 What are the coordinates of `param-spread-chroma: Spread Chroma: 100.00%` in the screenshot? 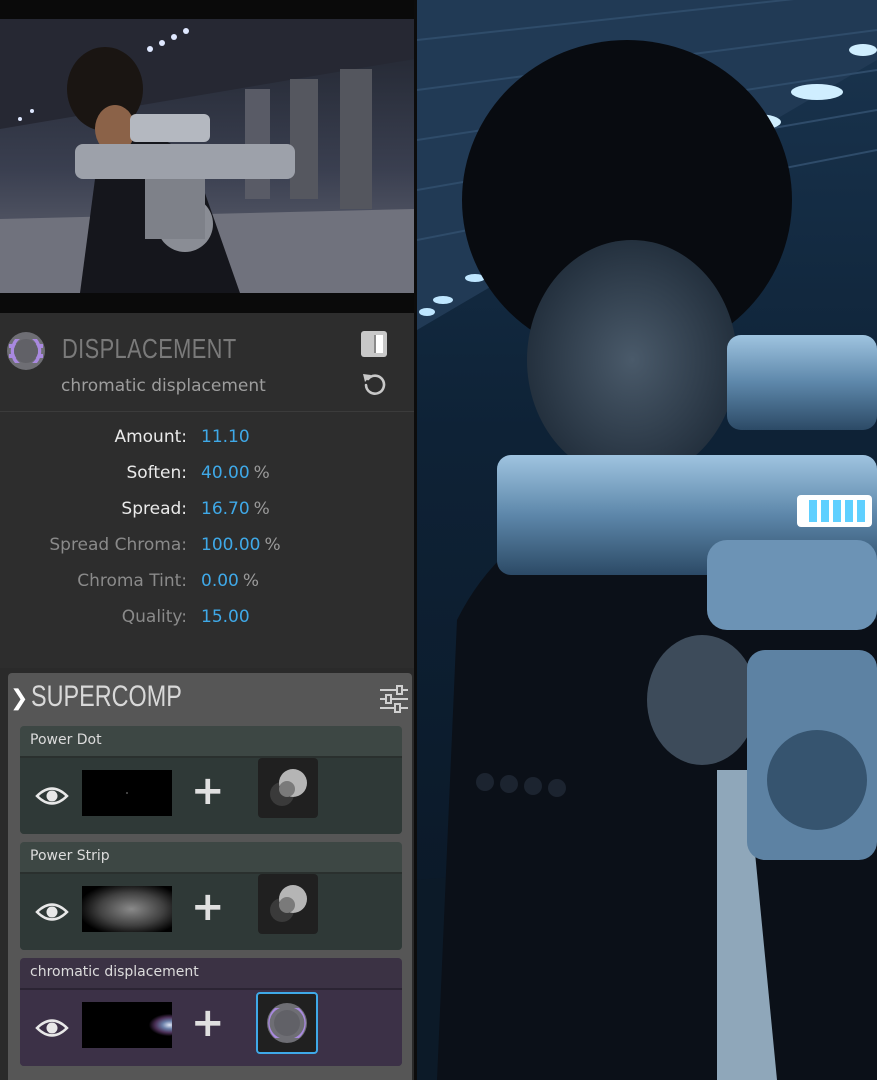 It's located at (207, 550).